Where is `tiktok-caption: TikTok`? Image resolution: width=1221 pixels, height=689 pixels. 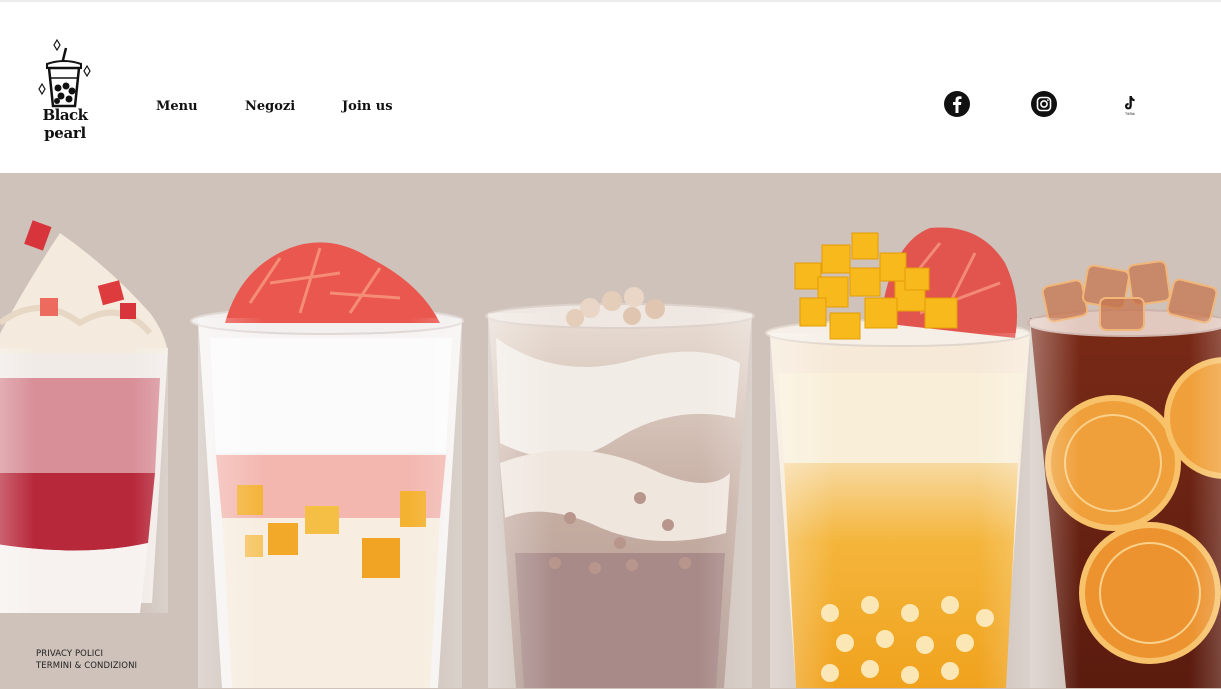 tiktok-caption: TikTok is located at coordinates (1129, 114).